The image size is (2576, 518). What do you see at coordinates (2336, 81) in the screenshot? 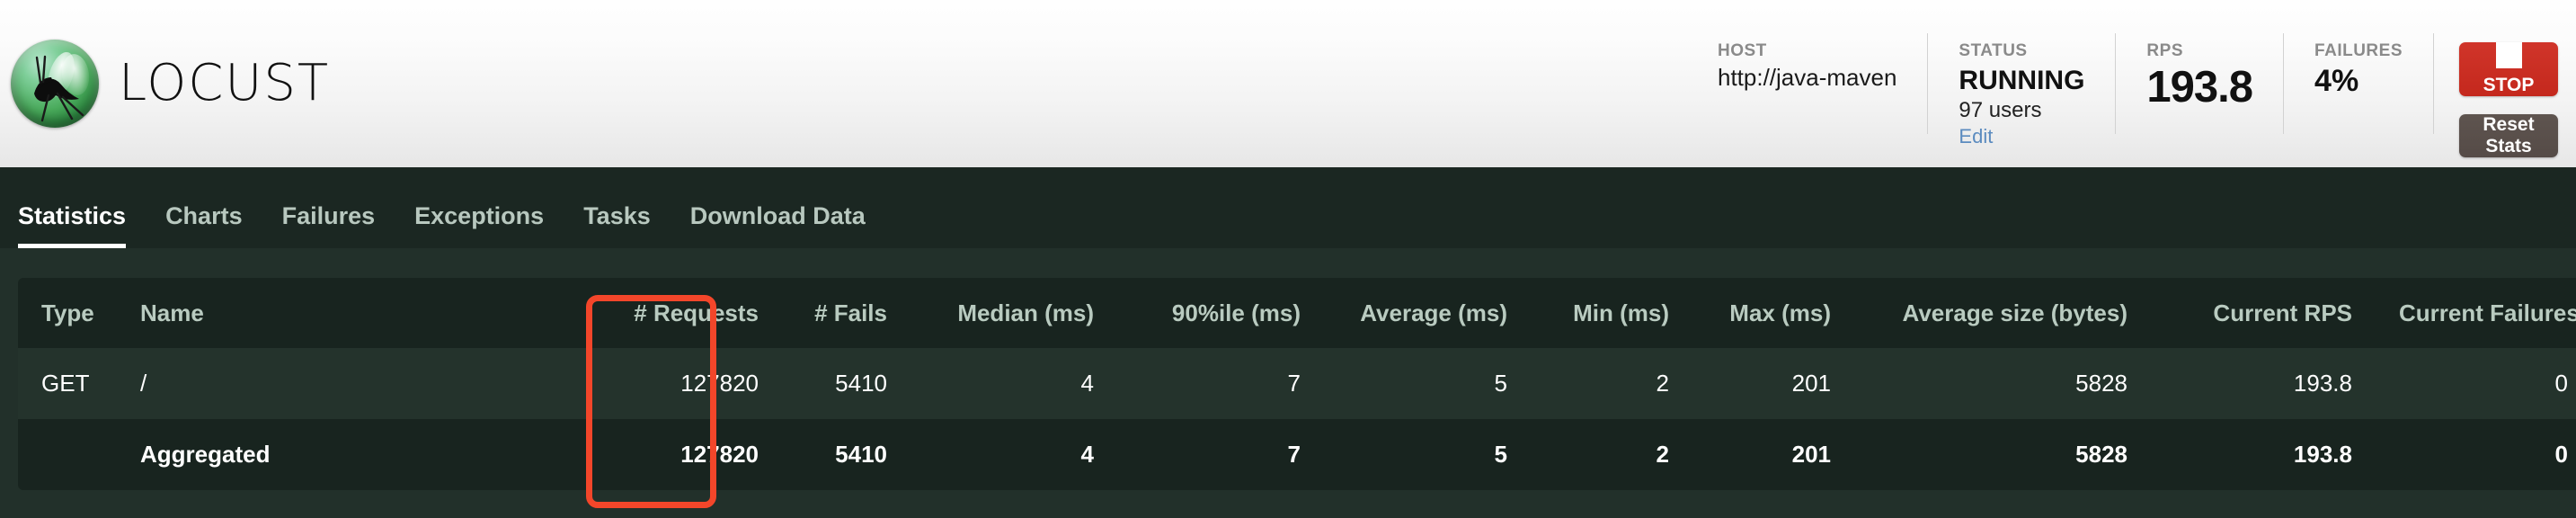
I see `stat-failures-value: 4%` at bounding box center [2336, 81].